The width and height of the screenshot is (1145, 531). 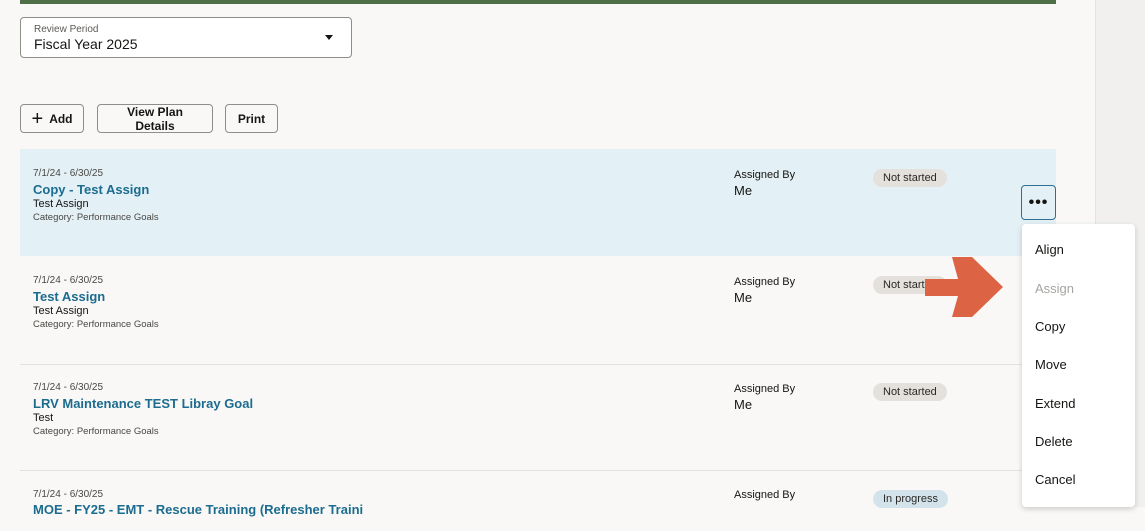 I want to click on goal-title-link: Copy - Test Assign, so click(x=91, y=189).